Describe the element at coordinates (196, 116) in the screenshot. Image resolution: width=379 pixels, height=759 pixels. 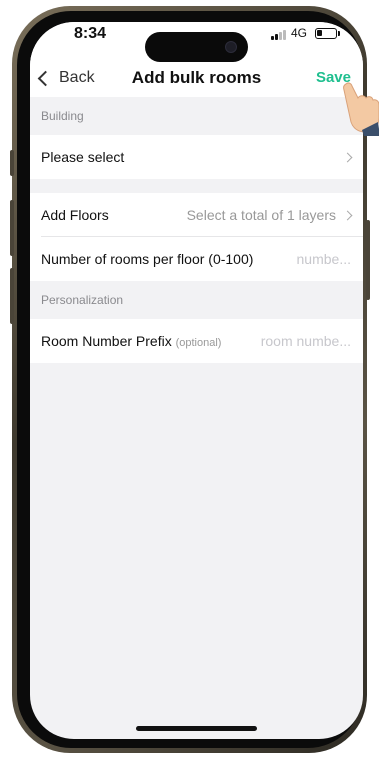
I see `section-header-building: Building` at that location.